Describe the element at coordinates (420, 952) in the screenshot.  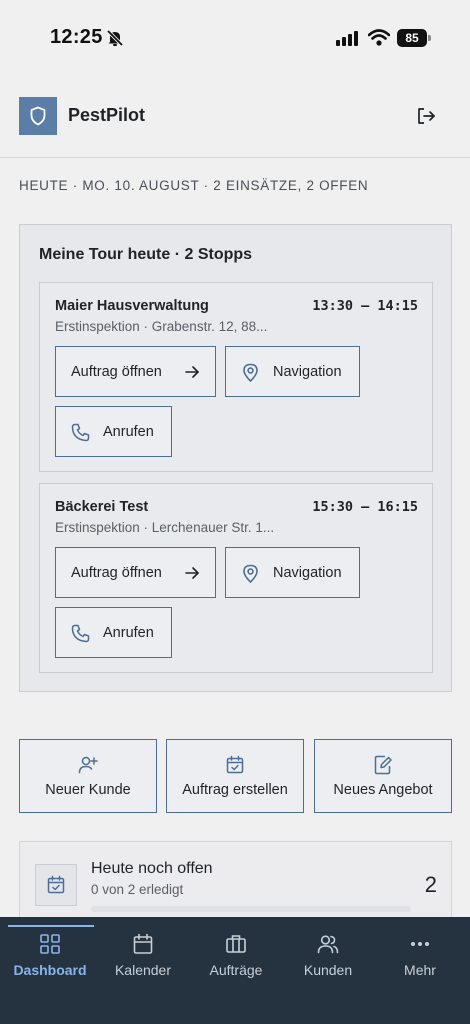
I see `nav-more: Mehr` at that location.